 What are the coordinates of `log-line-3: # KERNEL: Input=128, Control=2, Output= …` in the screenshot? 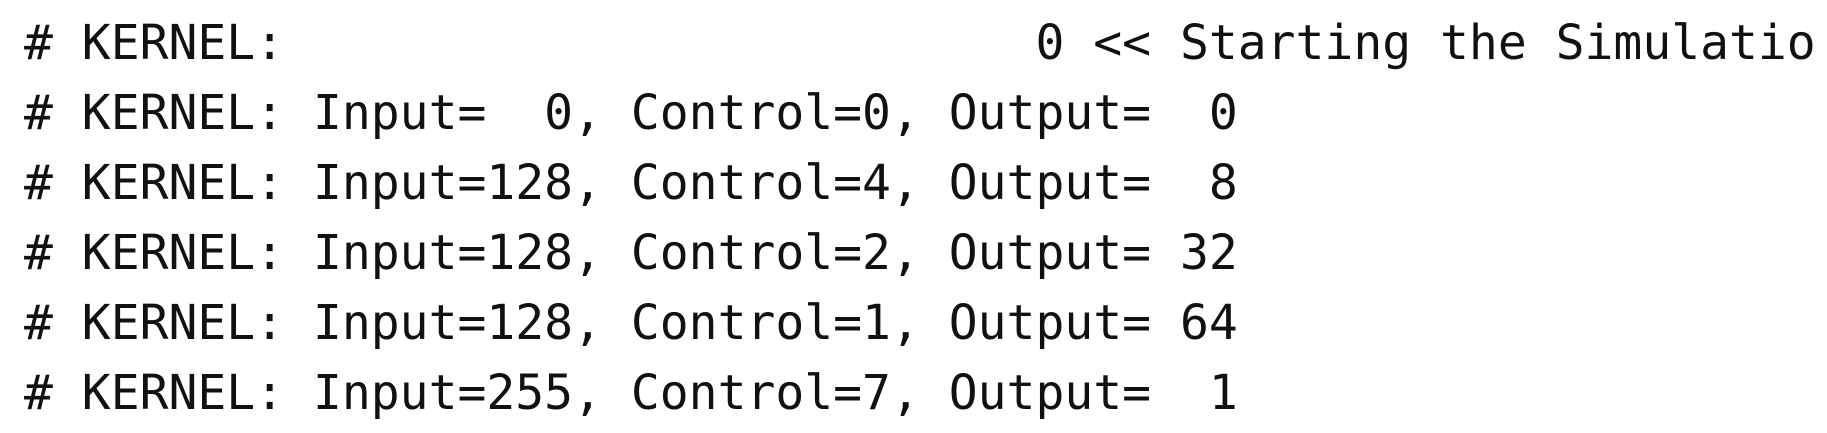 It's located at (631, 253).